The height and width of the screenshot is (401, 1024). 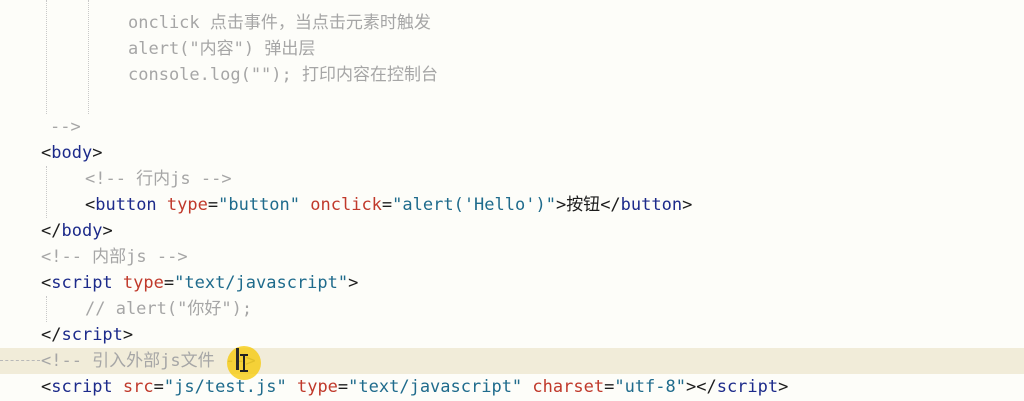 I want to click on code-line-content: <body>, so click(x=71, y=153).